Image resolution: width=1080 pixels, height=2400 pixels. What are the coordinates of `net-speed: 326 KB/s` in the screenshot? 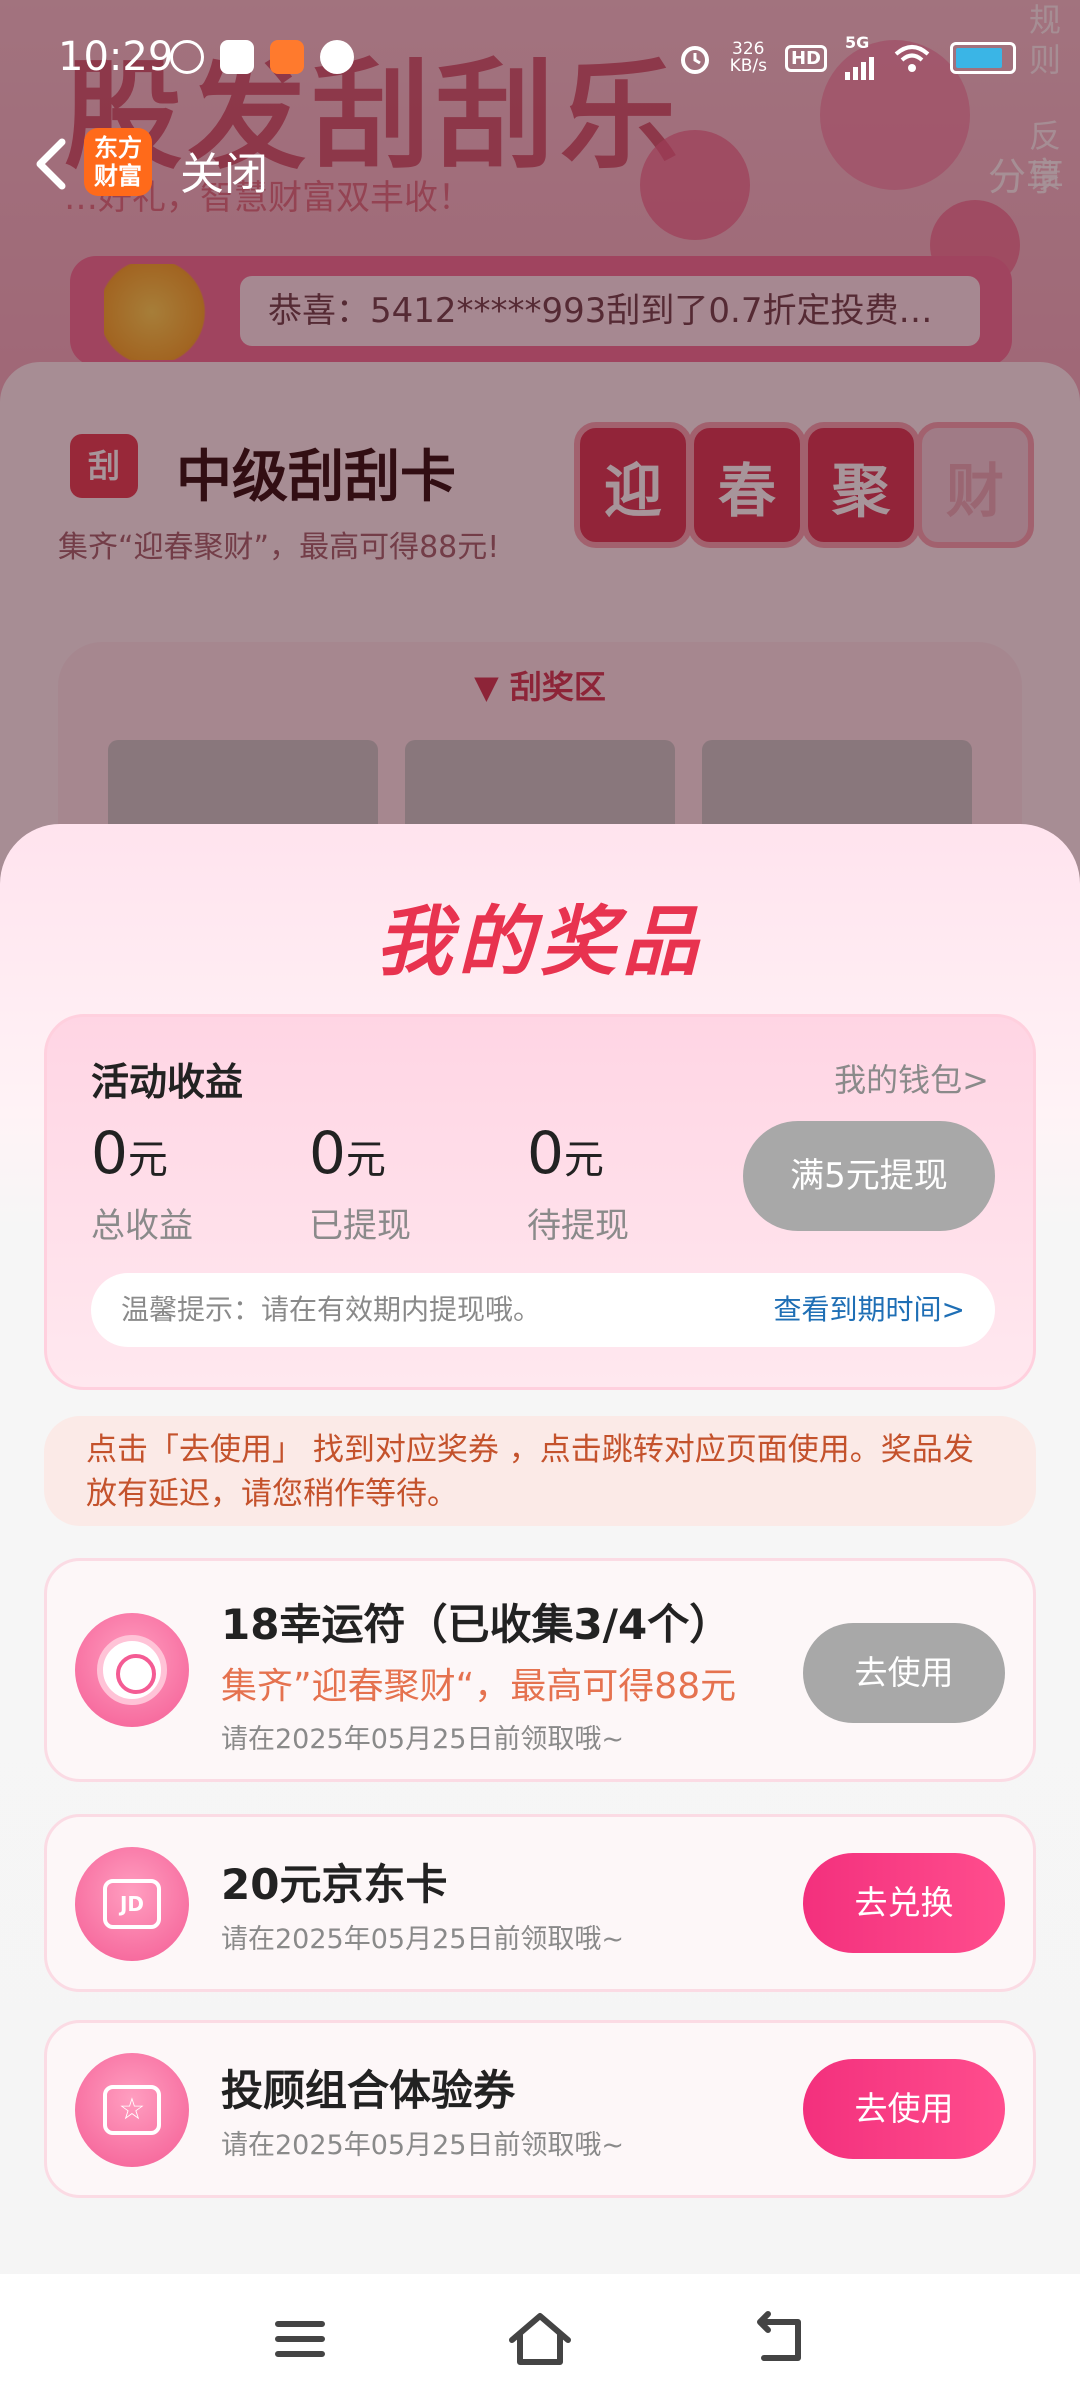 It's located at (748, 57).